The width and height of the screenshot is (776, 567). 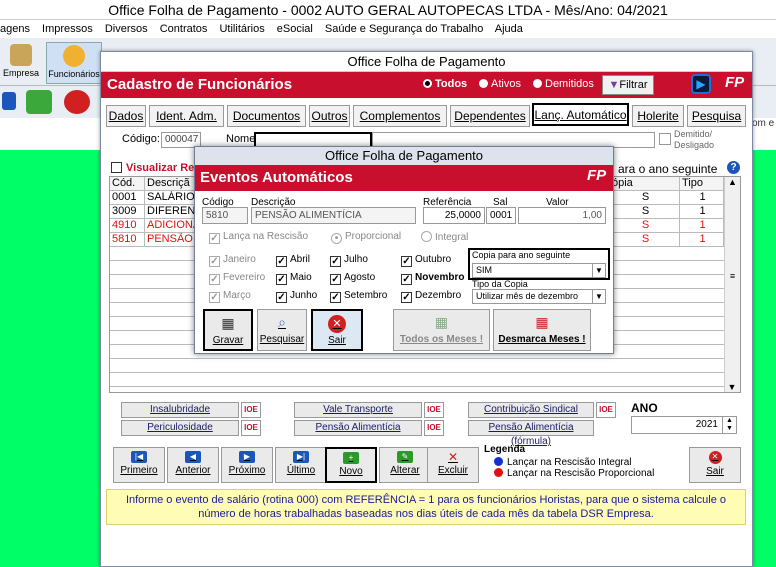 I want to click on tab-complementos: Complementos, so click(x=400, y=116).